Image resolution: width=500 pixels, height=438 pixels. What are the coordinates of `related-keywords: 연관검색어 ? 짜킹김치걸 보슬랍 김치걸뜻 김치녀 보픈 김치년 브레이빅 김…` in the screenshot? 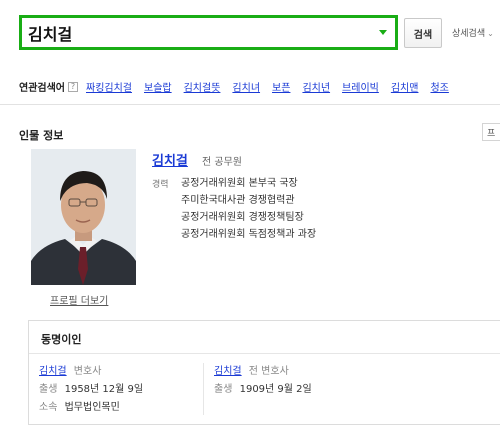 It's located at (259, 86).